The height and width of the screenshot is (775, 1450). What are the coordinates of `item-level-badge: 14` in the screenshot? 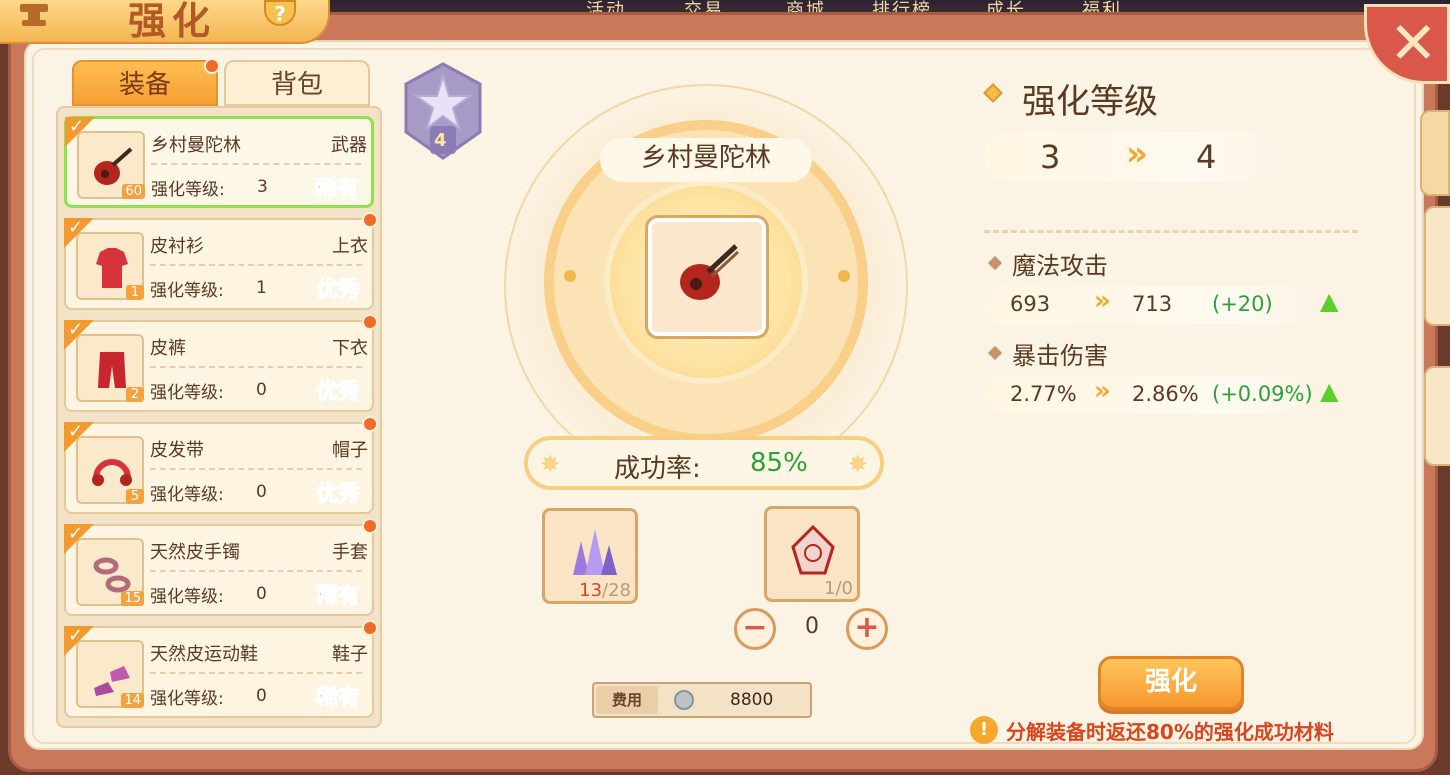 It's located at (132, 700).